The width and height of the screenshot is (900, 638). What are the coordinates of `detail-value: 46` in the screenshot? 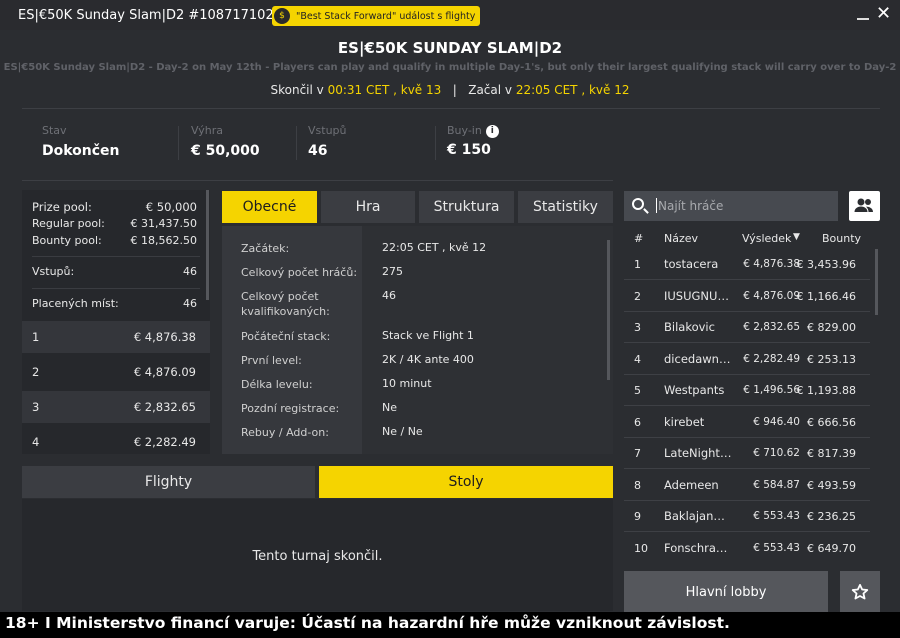 It's located at (389, 295).